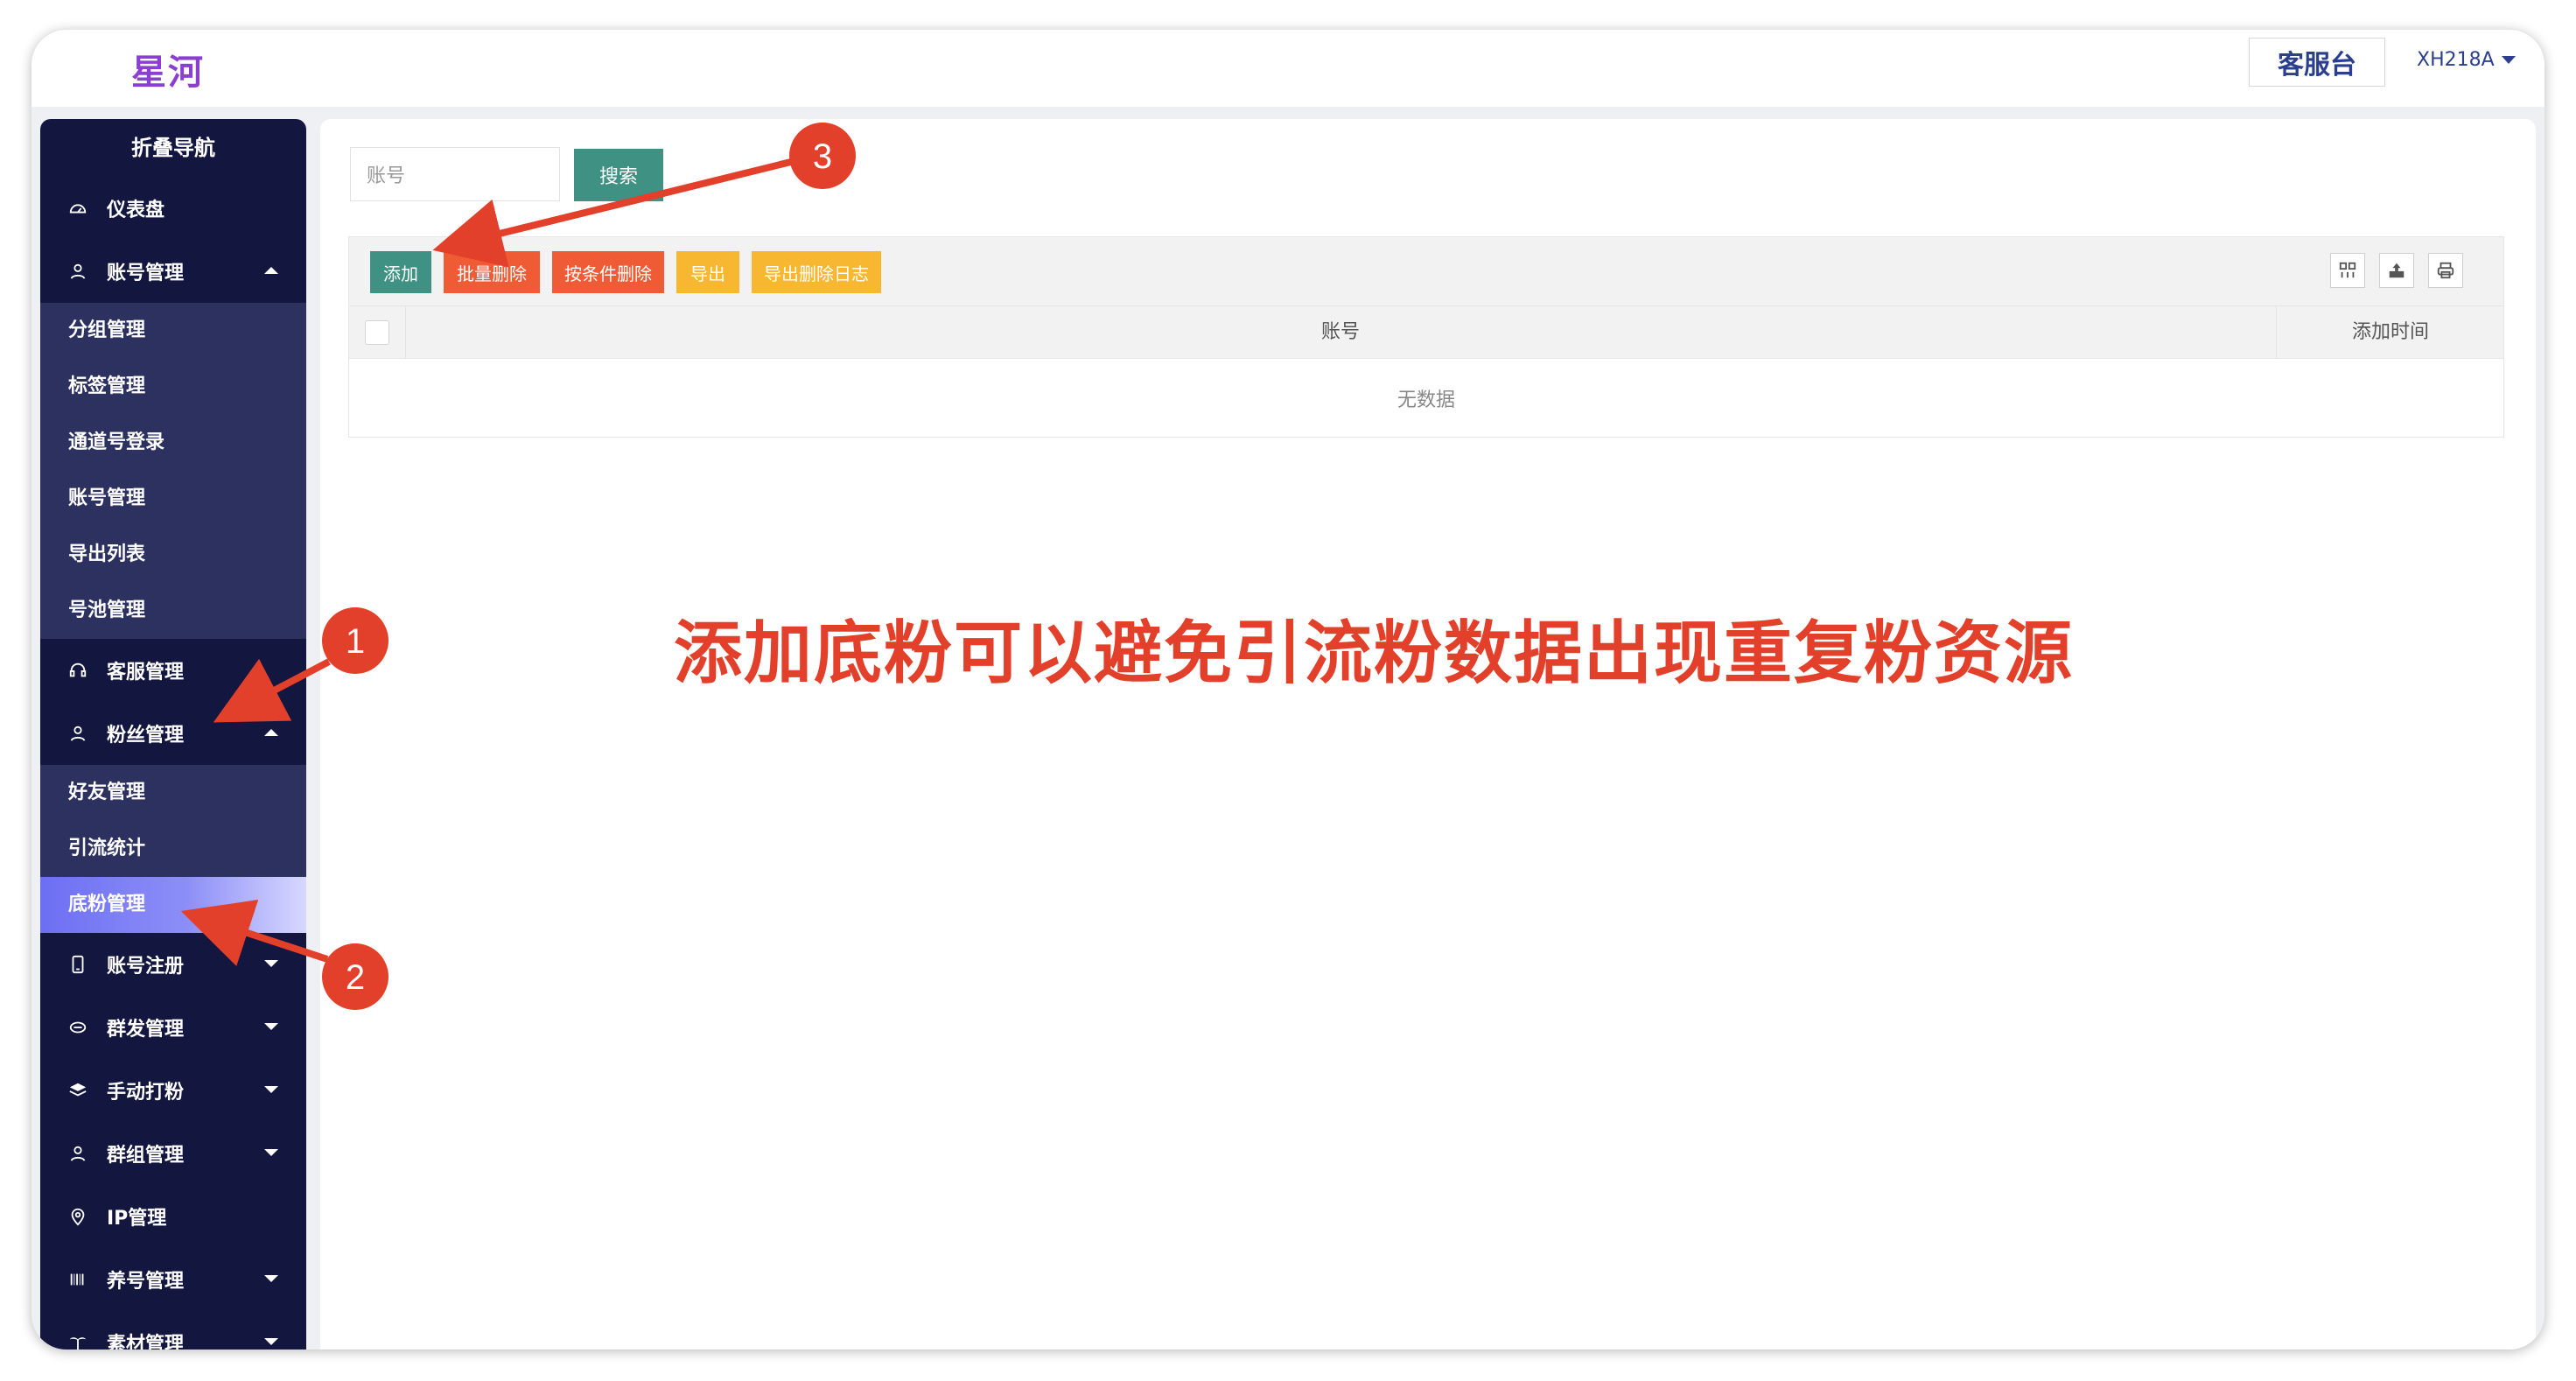  I want to click on annotation-marker-3: 3, so click(822, 156).